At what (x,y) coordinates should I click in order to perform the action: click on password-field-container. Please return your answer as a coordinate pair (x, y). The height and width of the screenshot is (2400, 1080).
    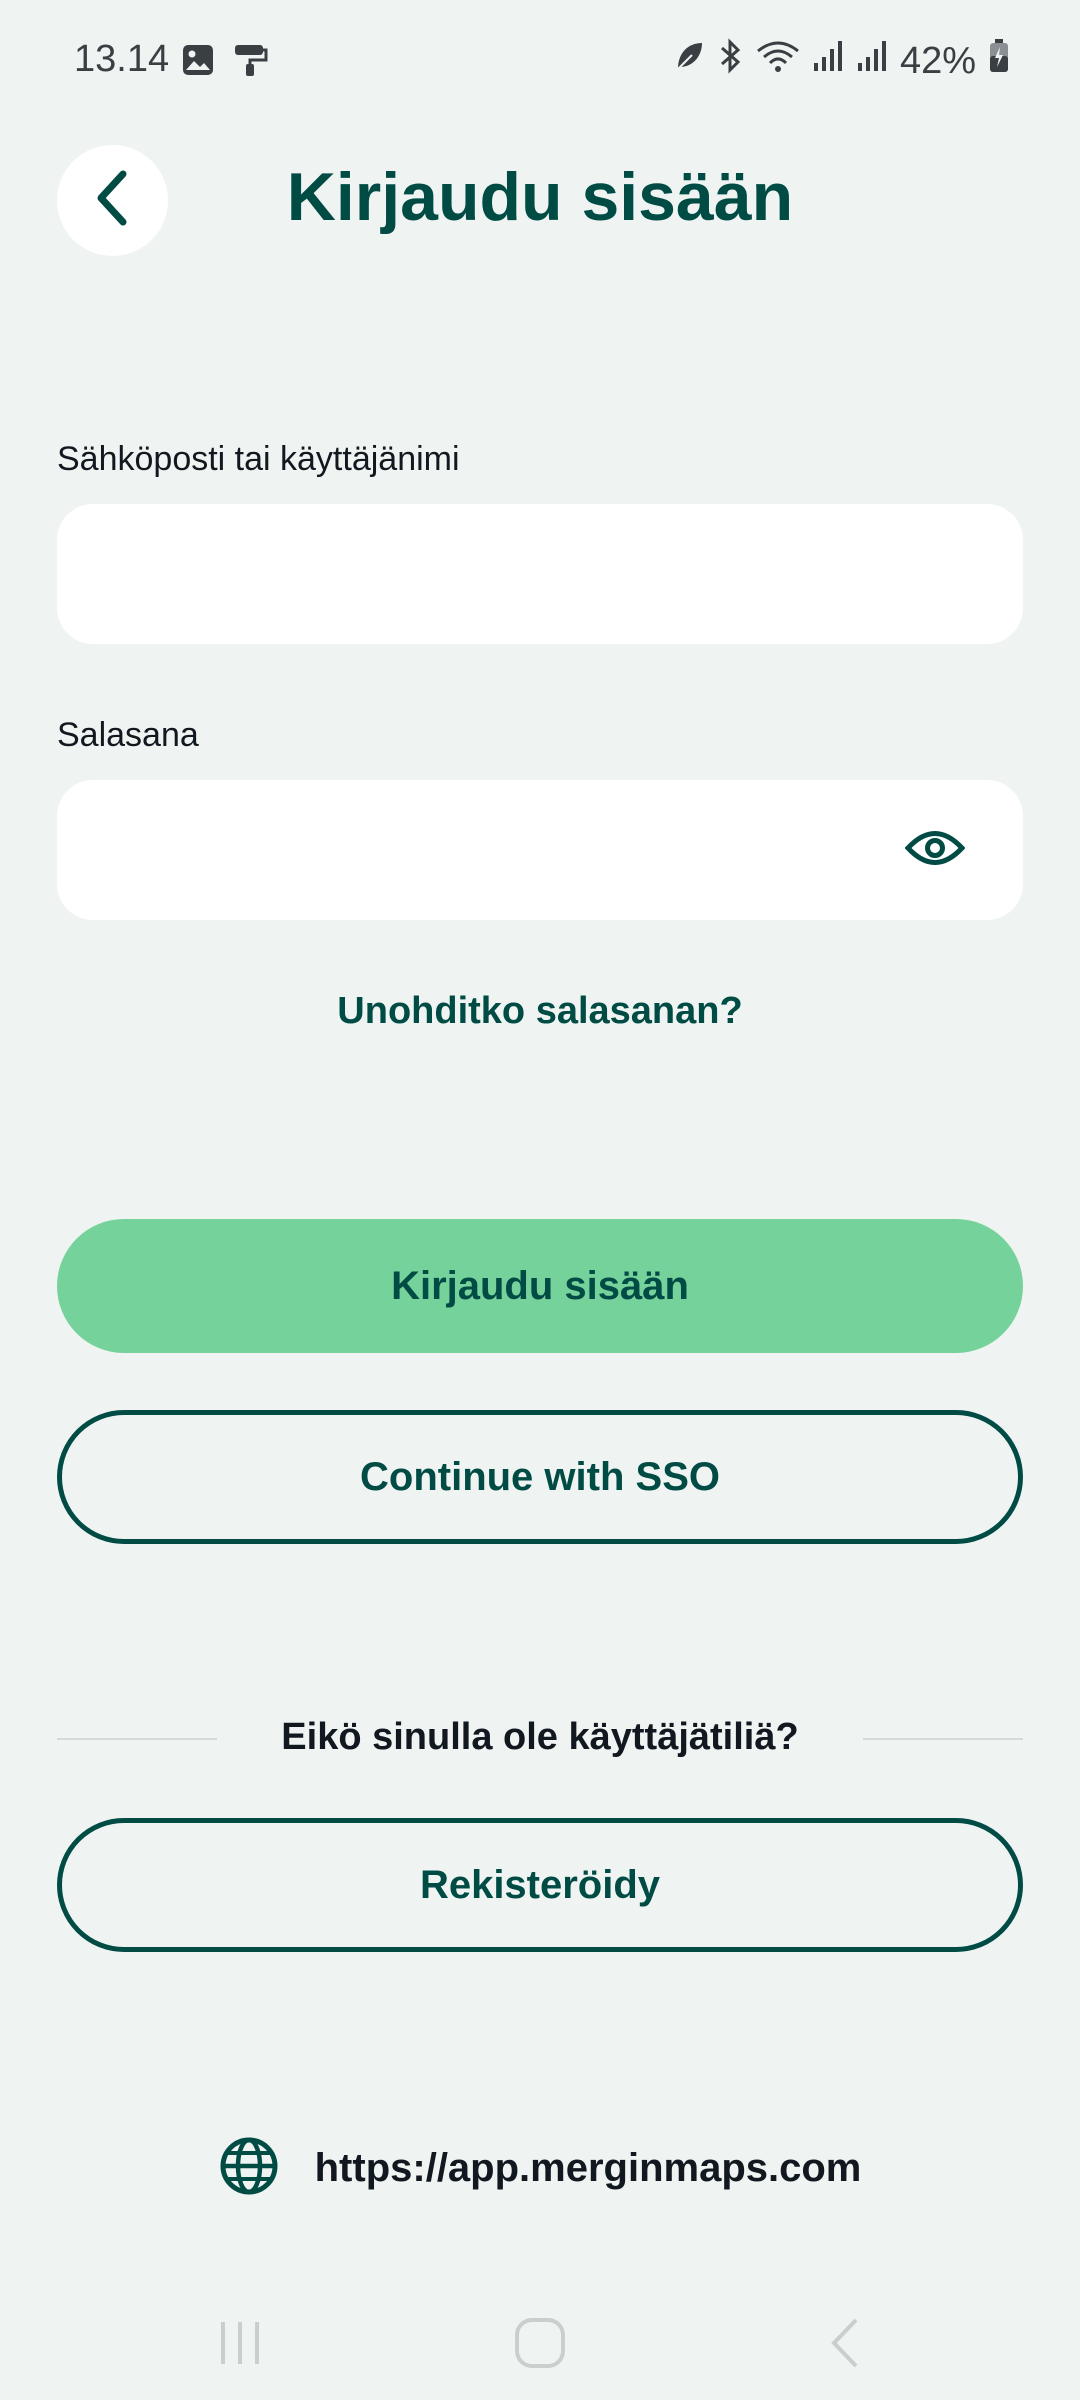
    Looking at the image, I should click on (540, 850).